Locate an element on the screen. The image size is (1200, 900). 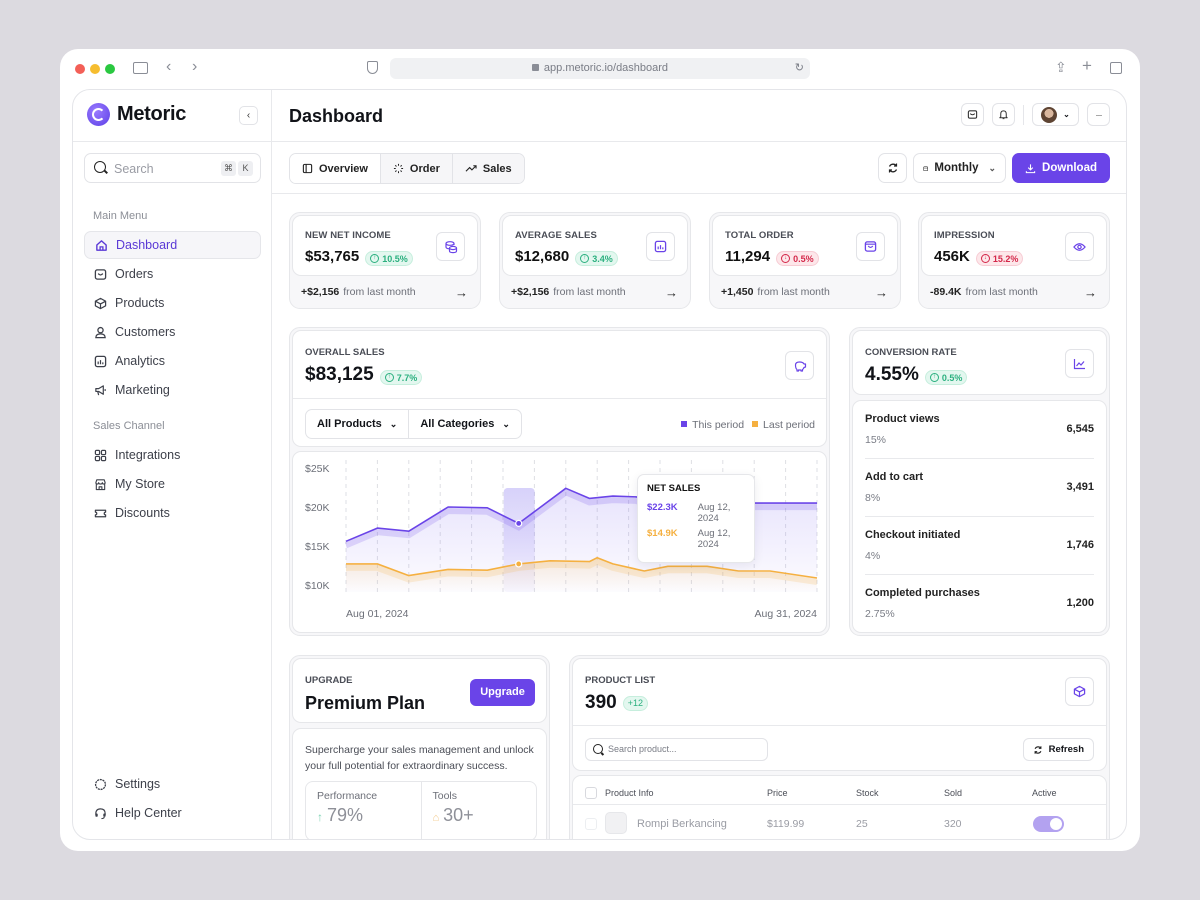
box-button is located at coordinates (1079, 691).